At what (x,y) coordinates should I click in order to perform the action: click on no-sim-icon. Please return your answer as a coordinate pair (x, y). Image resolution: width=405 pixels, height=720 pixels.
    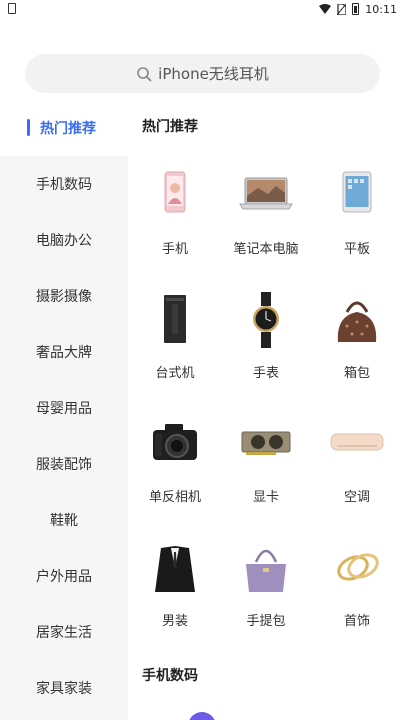
    Looking at the image, I should click on (342, 9).